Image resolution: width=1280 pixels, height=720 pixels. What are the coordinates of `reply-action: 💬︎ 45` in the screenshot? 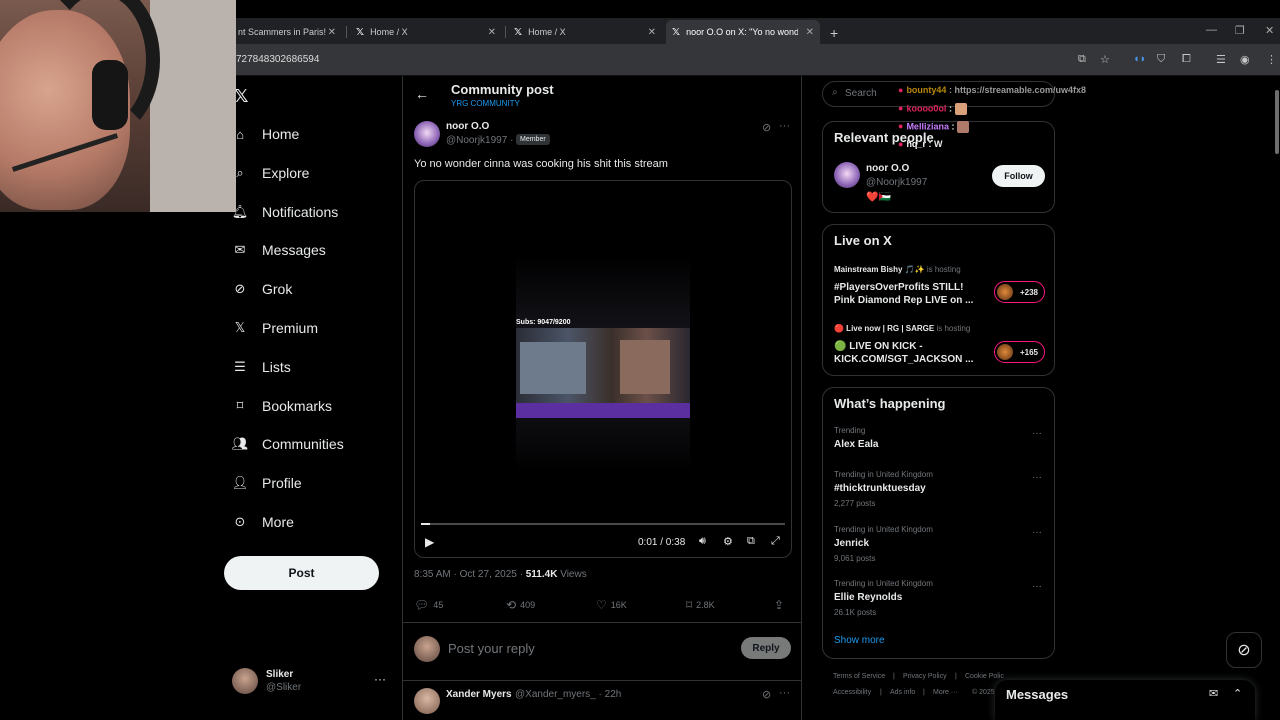 It's located at (428, 605).